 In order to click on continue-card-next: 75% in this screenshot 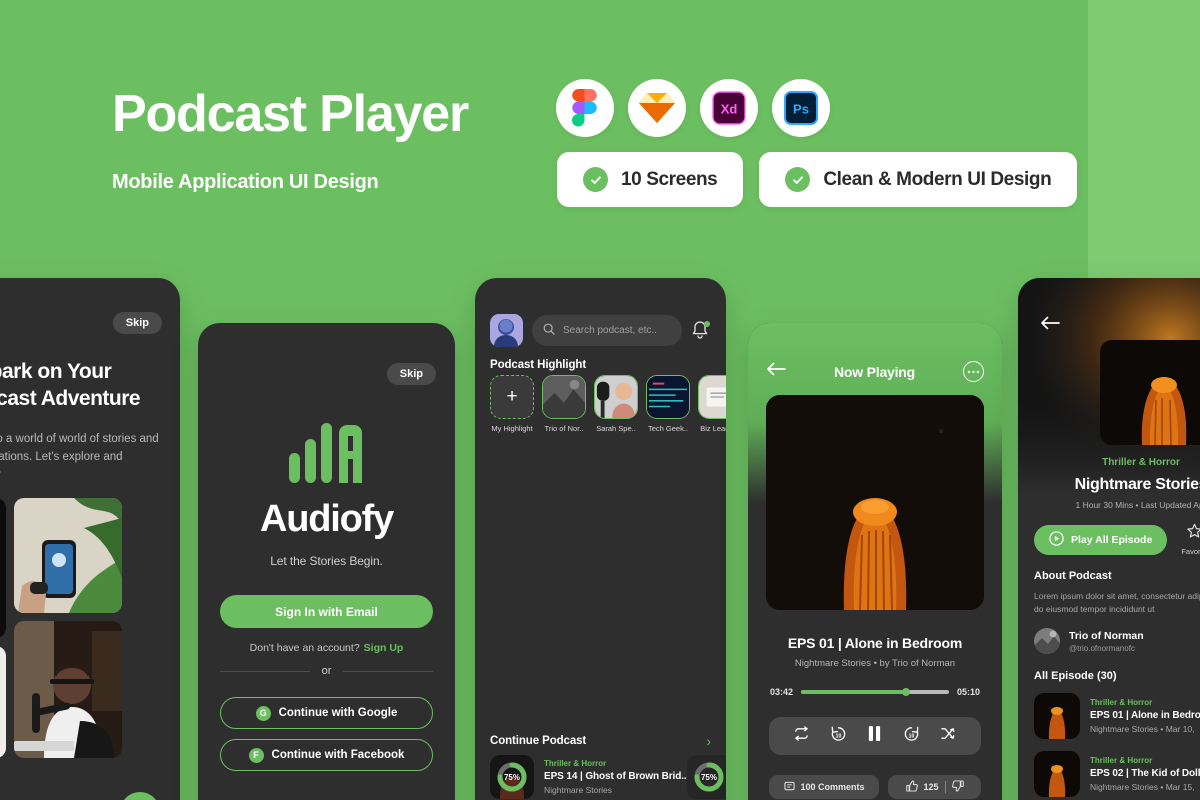, I will do `click(706, 777)`.